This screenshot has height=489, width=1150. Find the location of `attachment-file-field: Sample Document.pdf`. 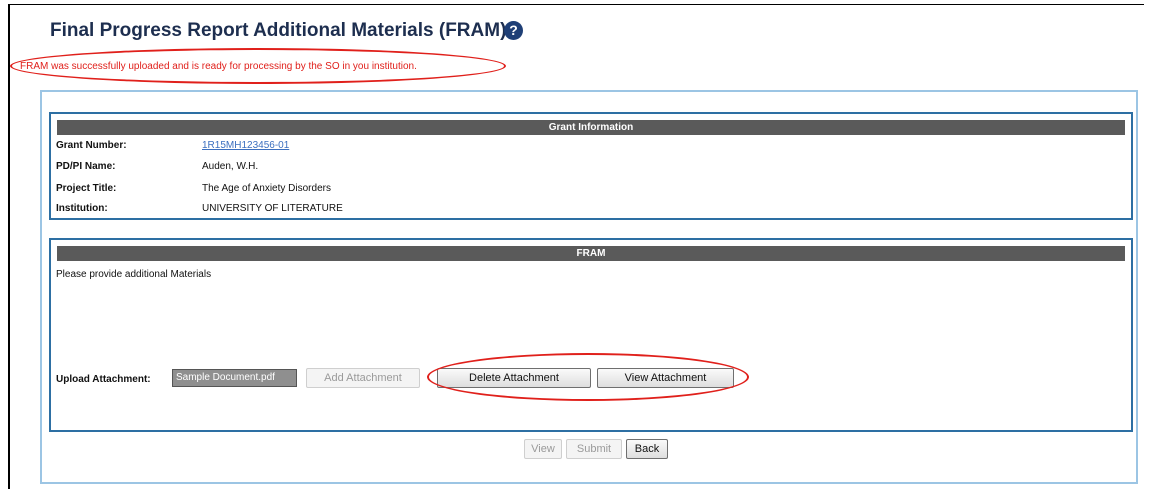

attachment-file-field: Sample Document.pdf is located at coordinates (234, 378).